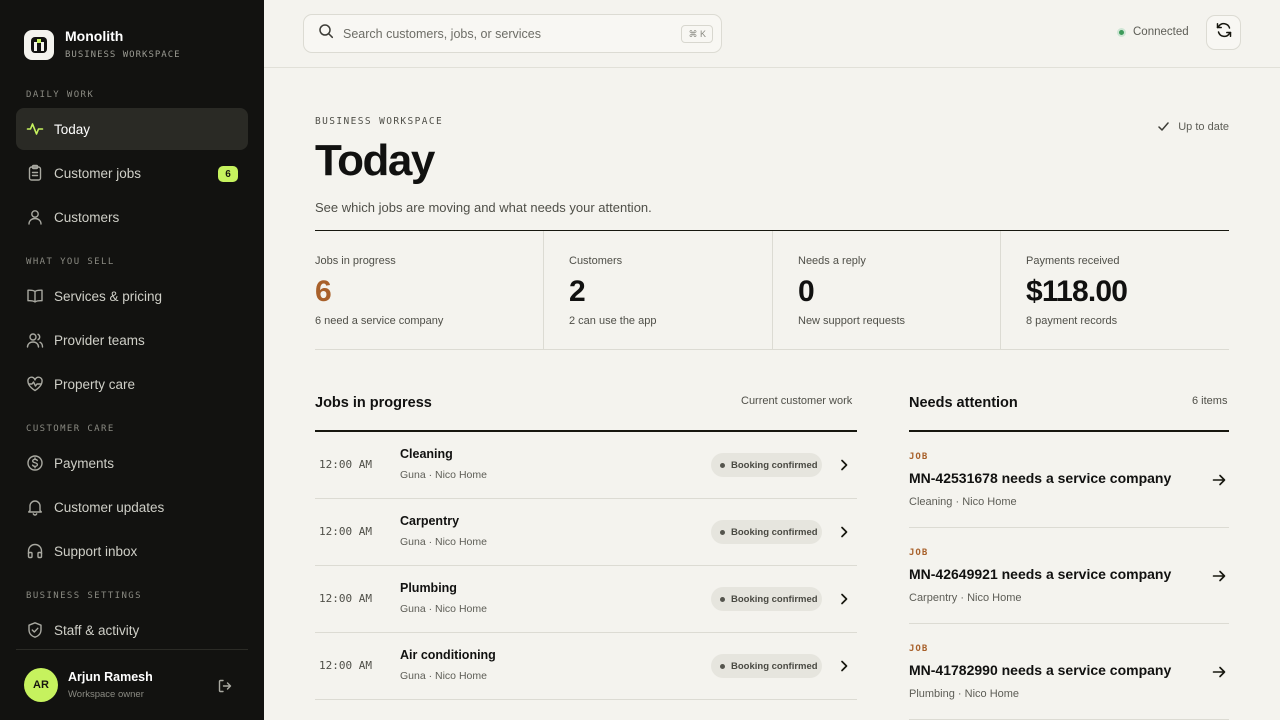 Image resolution: width=1280 pixels, height=720 pixels. I want to click on clipboard-icon, so click(35, 173).